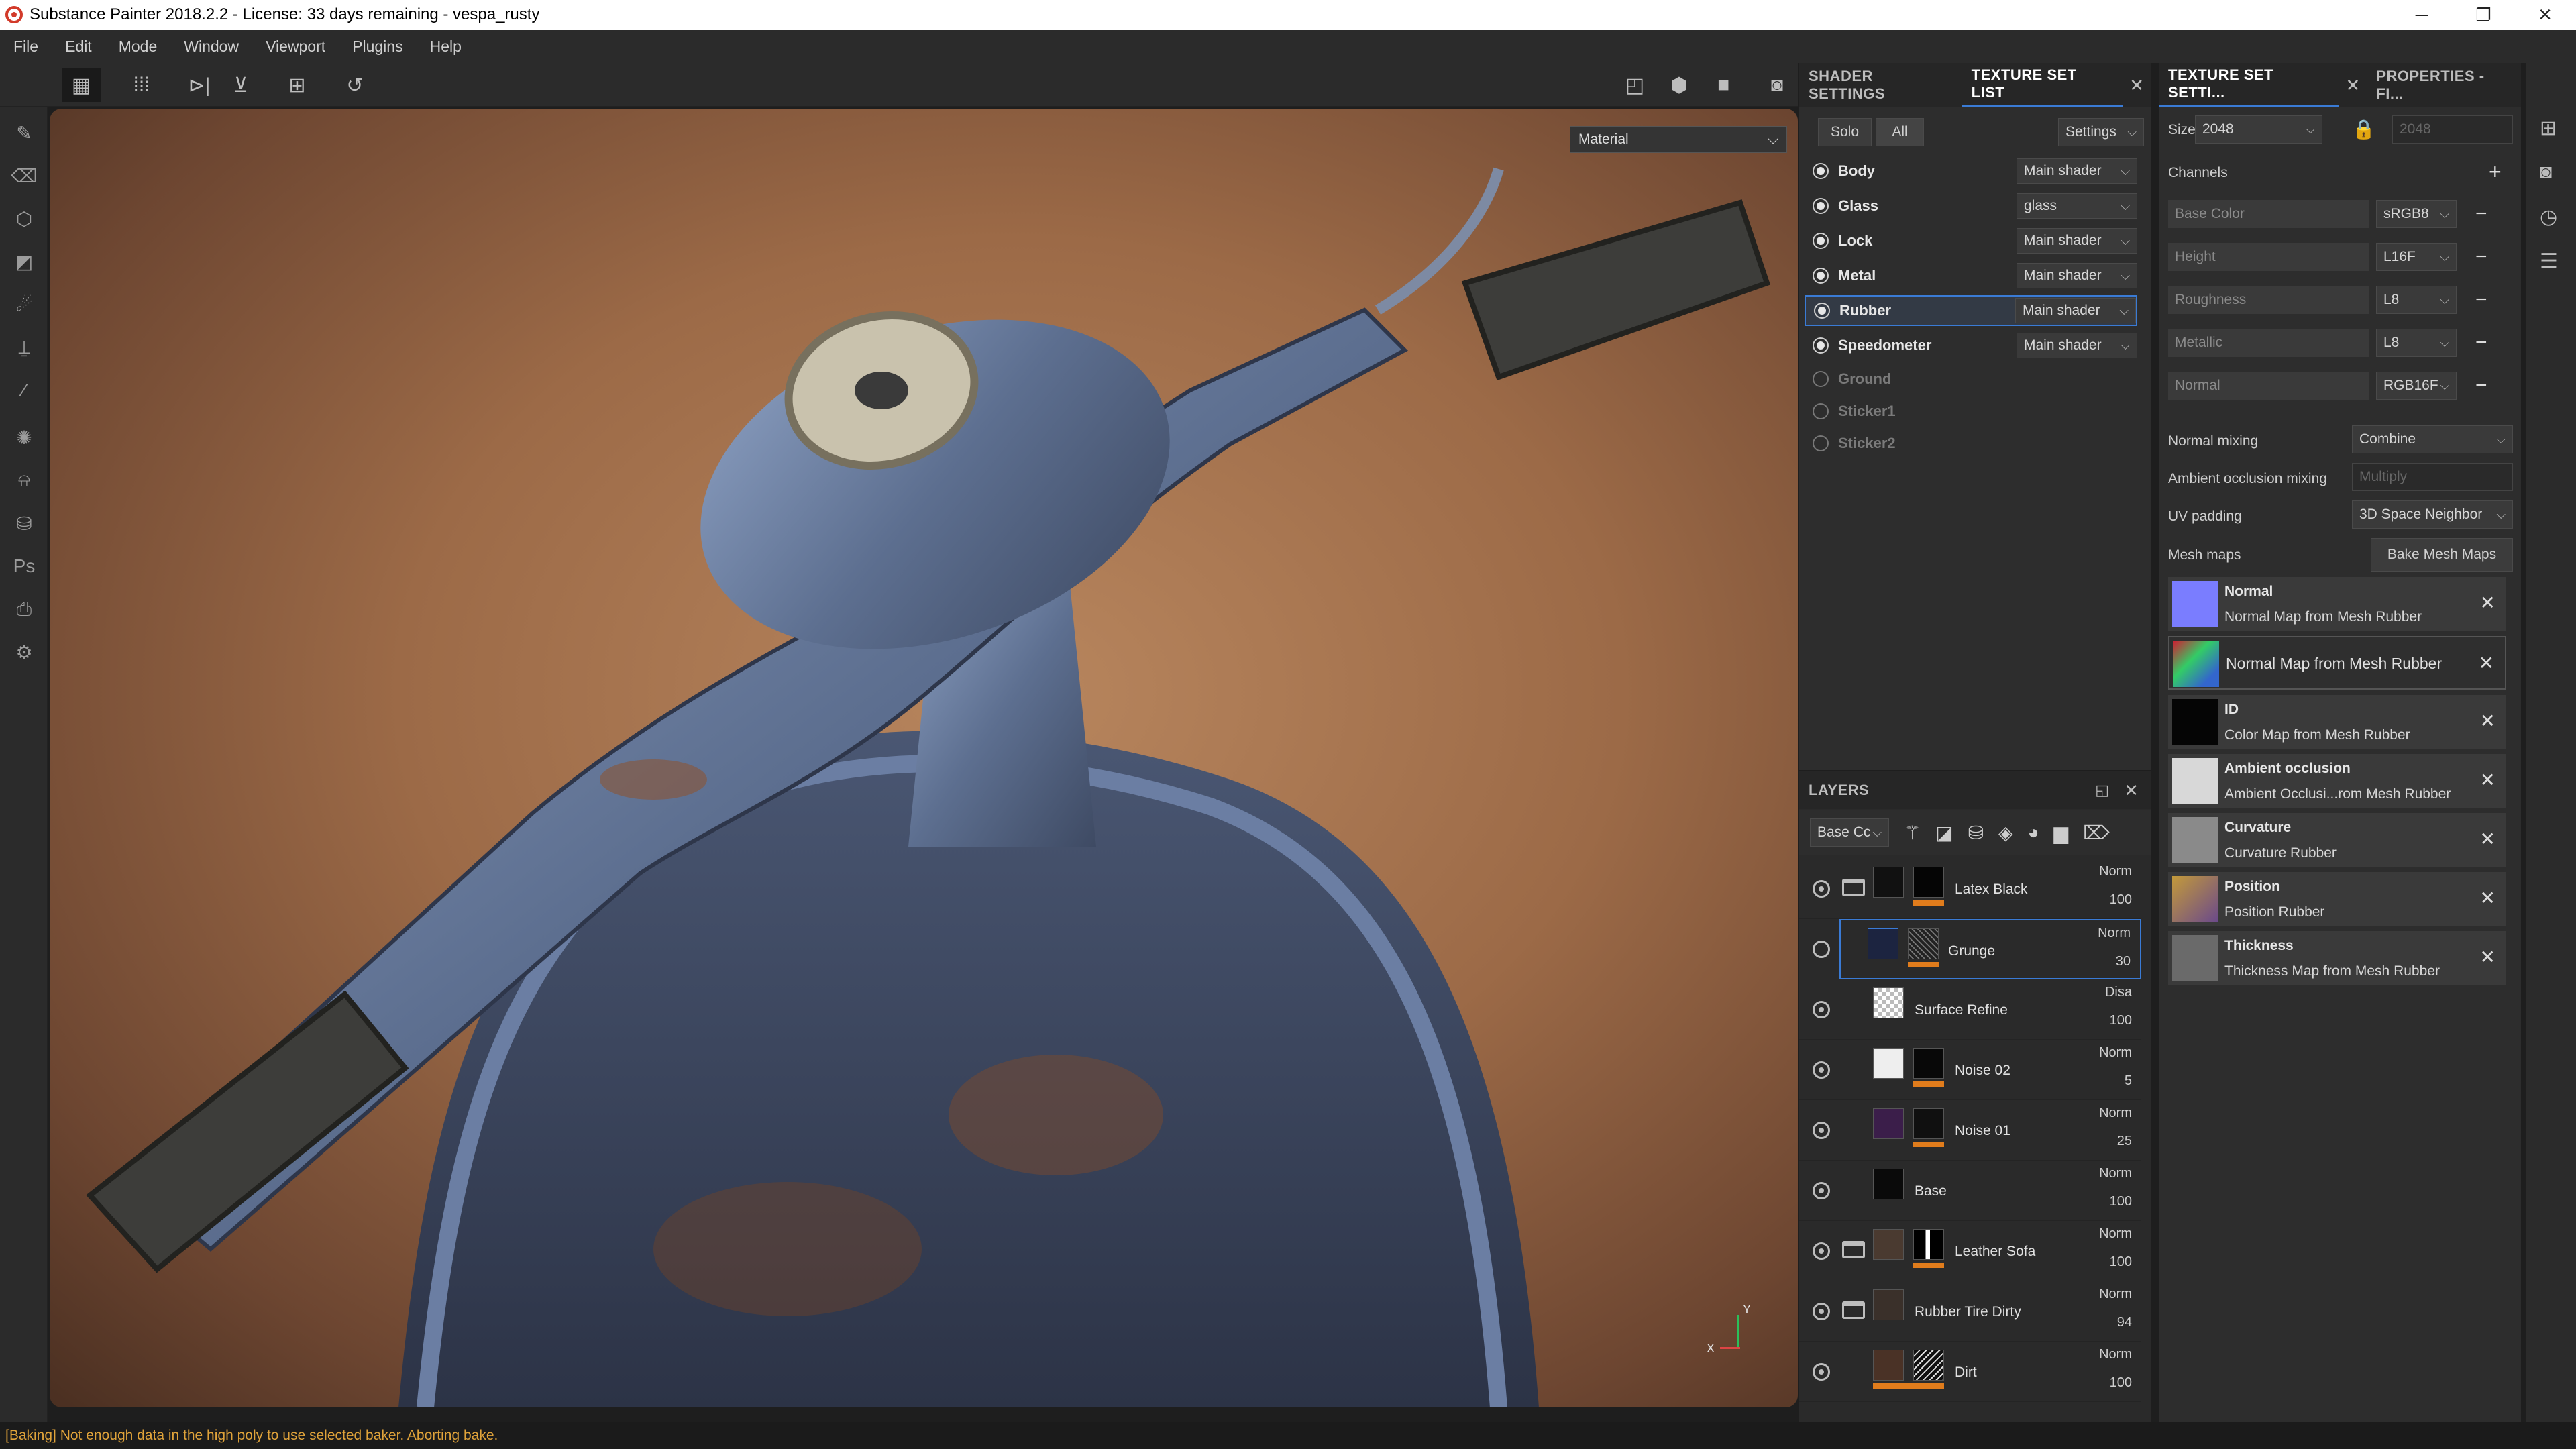 This screenshot has height=1449, width=2576. What do you see at coordinates (1777, 85) in the screenshot?
I see `screenshot-camera-icon: ◙` at bounding box center [1777, 85].